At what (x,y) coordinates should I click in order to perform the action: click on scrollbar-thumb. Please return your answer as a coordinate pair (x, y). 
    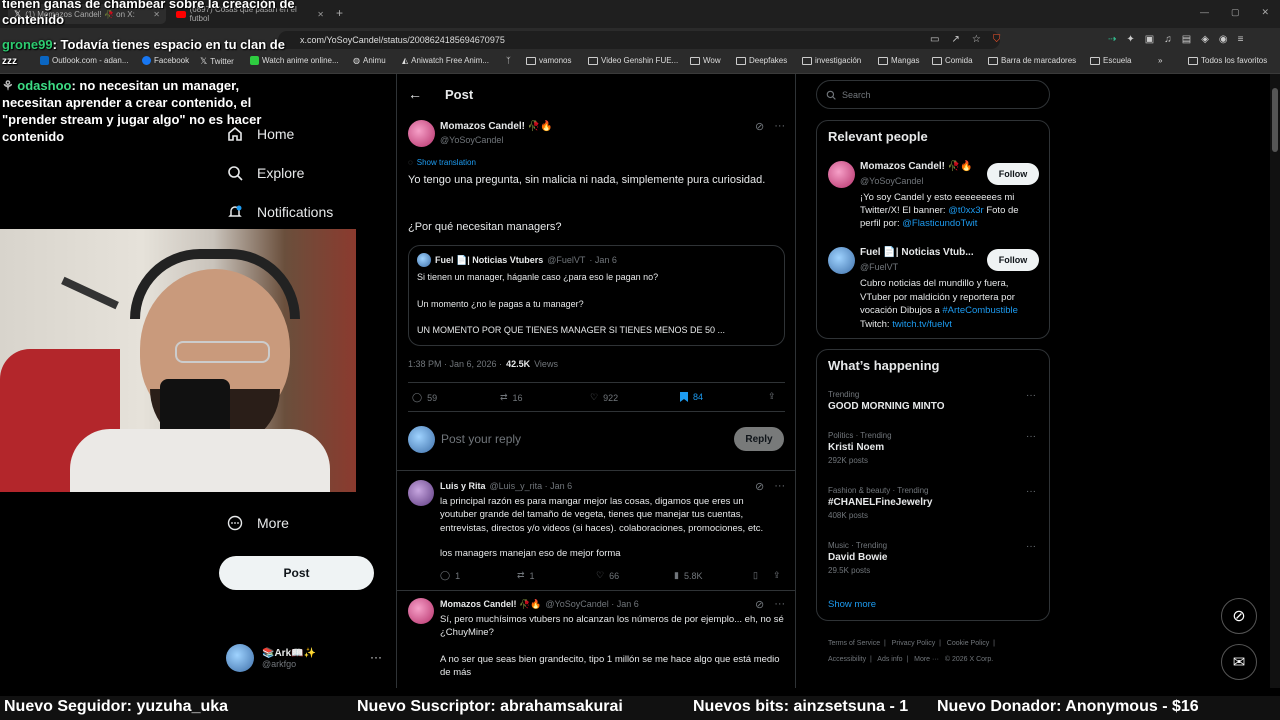
    Looking at the image, I should click on (1275, 120).